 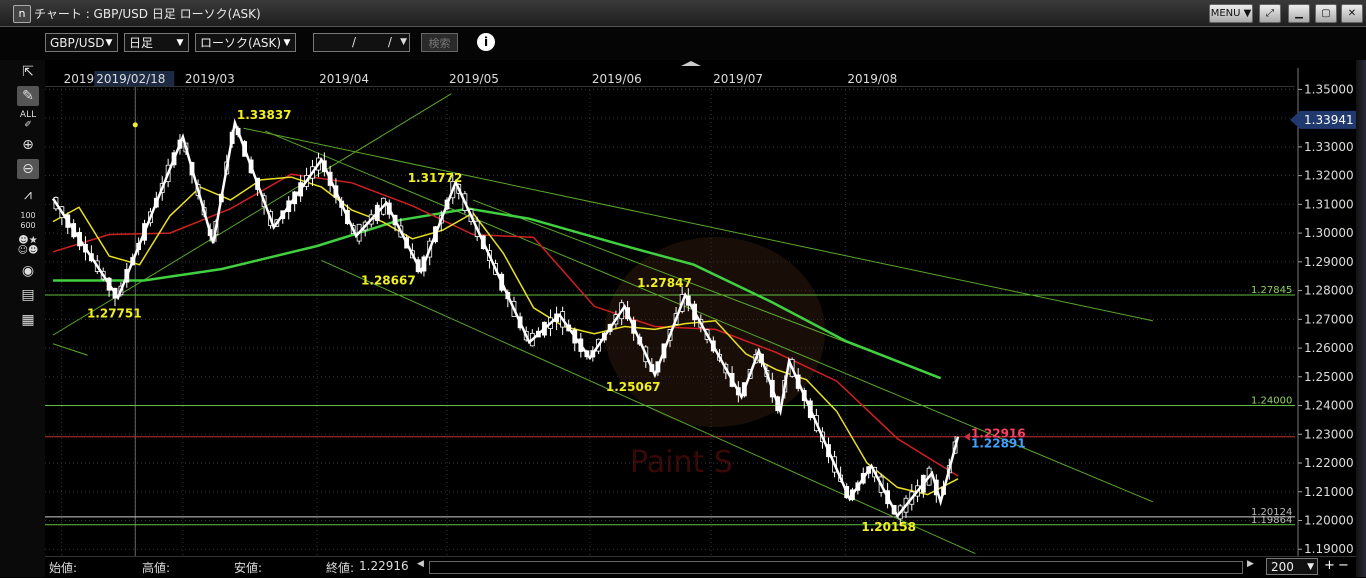 I want to click on view-icon: ◉, so click(x=28, y=271).